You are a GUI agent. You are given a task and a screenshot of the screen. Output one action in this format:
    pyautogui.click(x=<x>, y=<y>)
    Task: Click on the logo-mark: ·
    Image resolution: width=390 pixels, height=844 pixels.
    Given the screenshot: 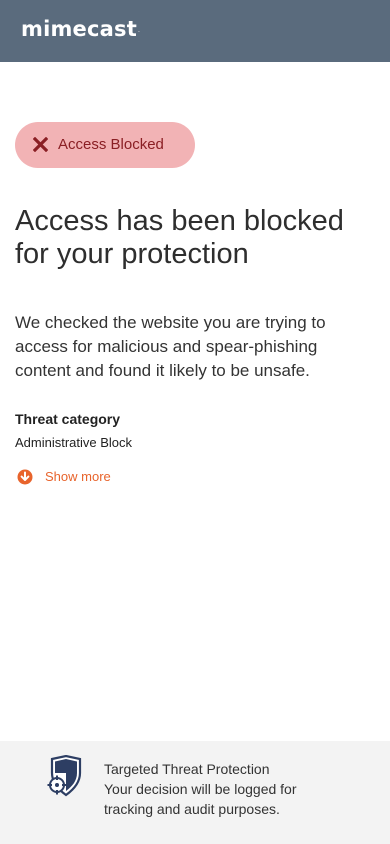 What is the action you would take?
    pyautogui.click(x=139, y=32)
    